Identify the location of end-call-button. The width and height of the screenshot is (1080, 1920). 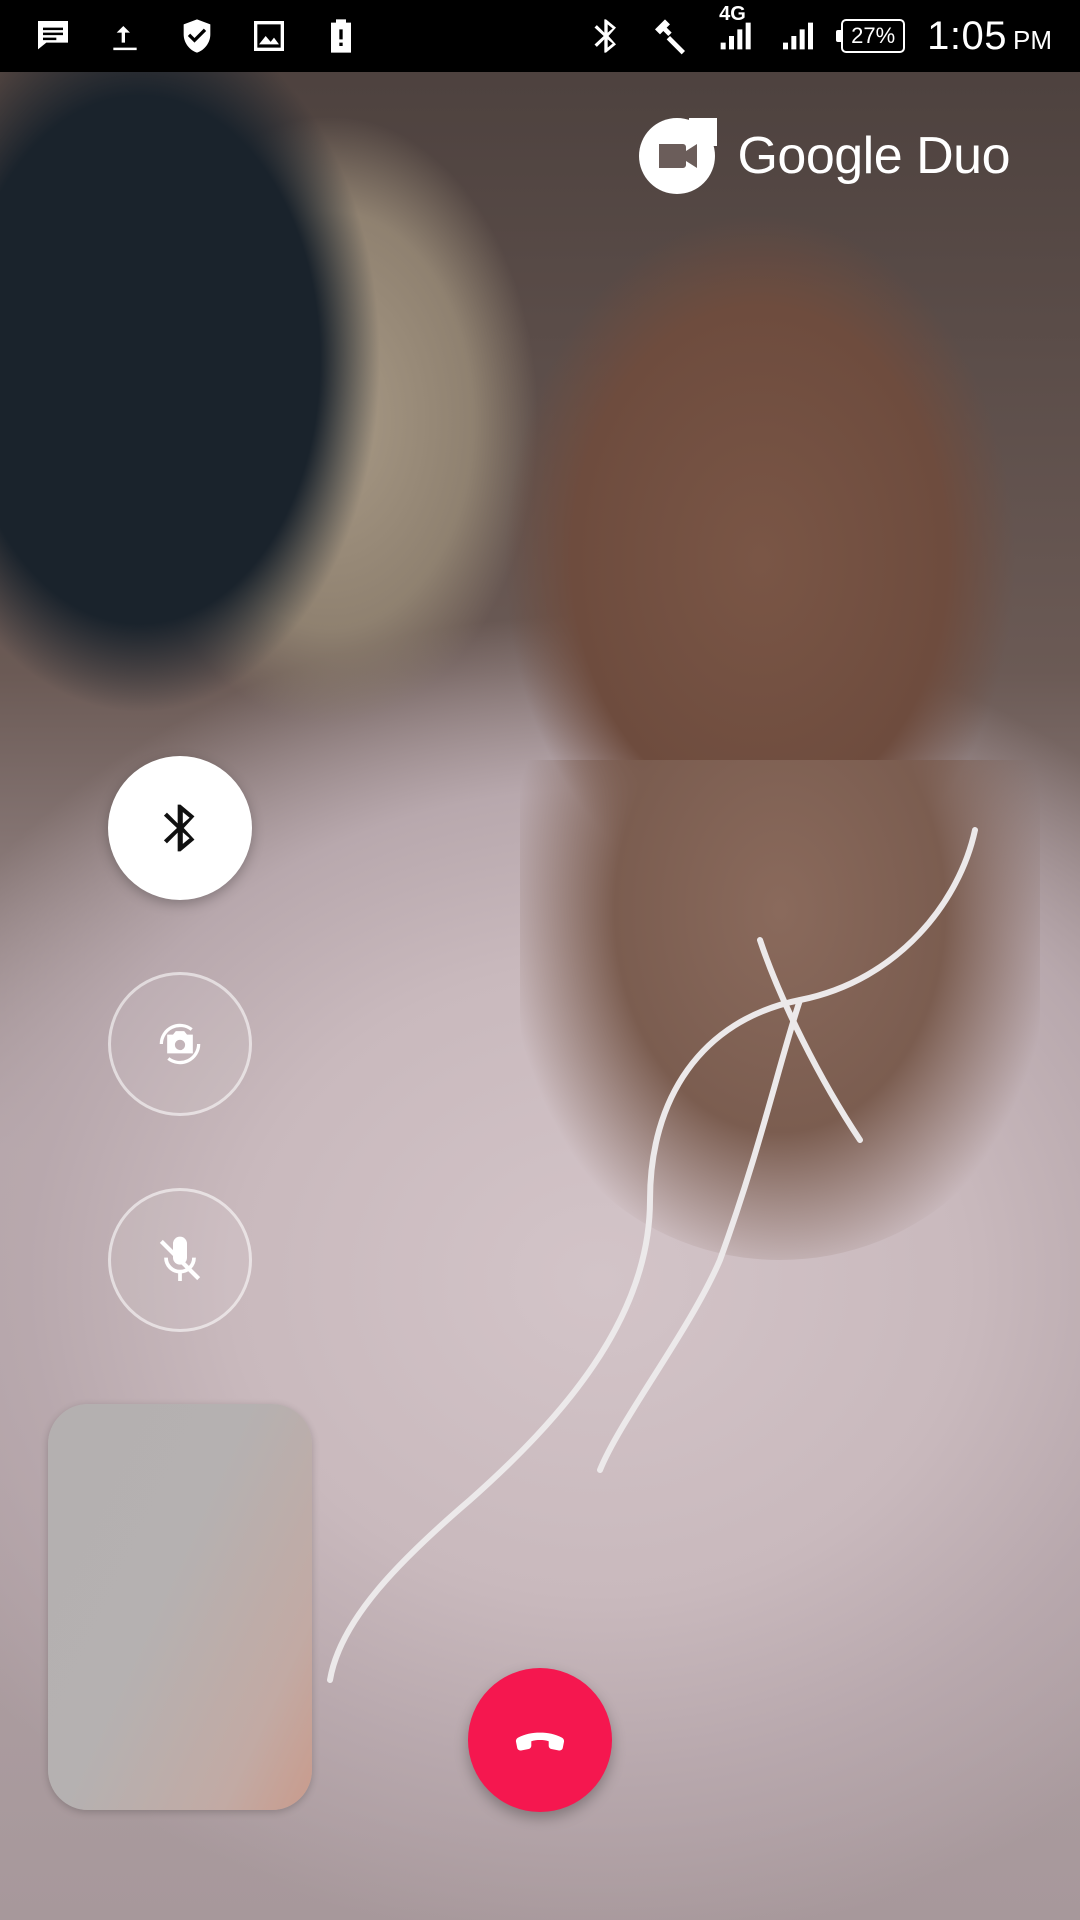
(540, 1740).